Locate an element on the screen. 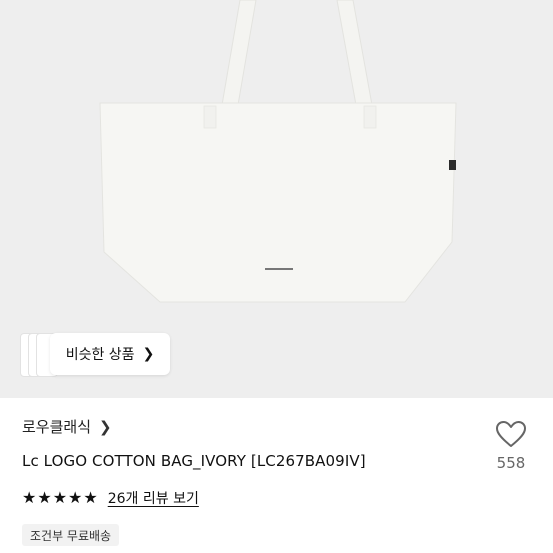 This screenshot has height=553, width=553. like-count: 558 is located at coordinates (511, 463).